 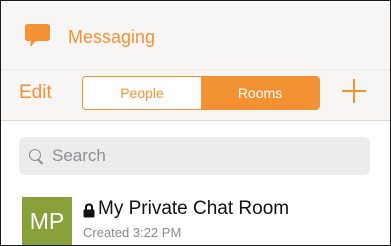 I want to click on chat-bubble-icon, so click(x=37, y=35).